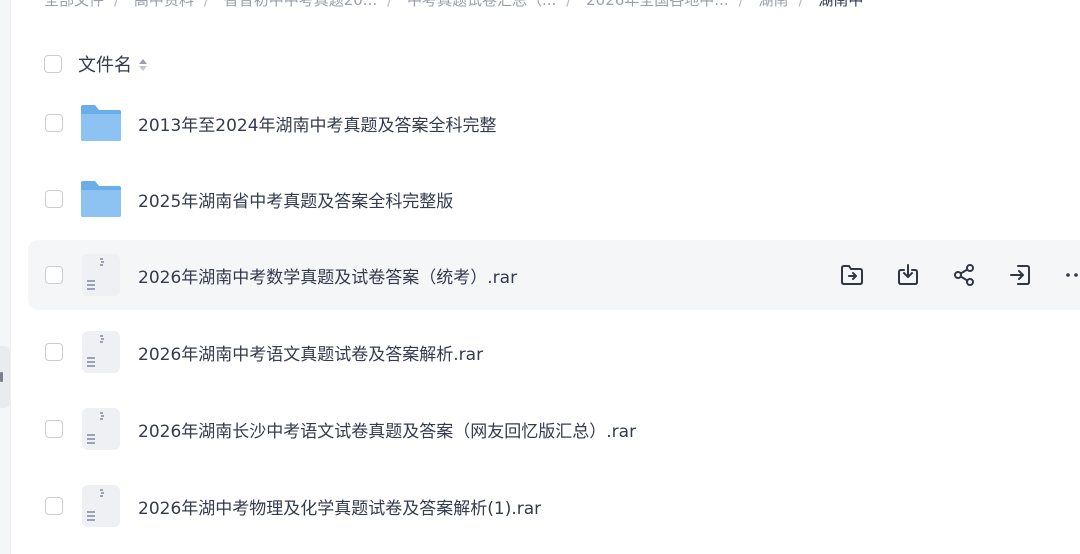 Image resolution: width=1080 pixels, height=554 pixels. I want to click on file-row: 2026年湖中考物理及化学真题试卷及答案解析(1).rar, so click(554, 506).